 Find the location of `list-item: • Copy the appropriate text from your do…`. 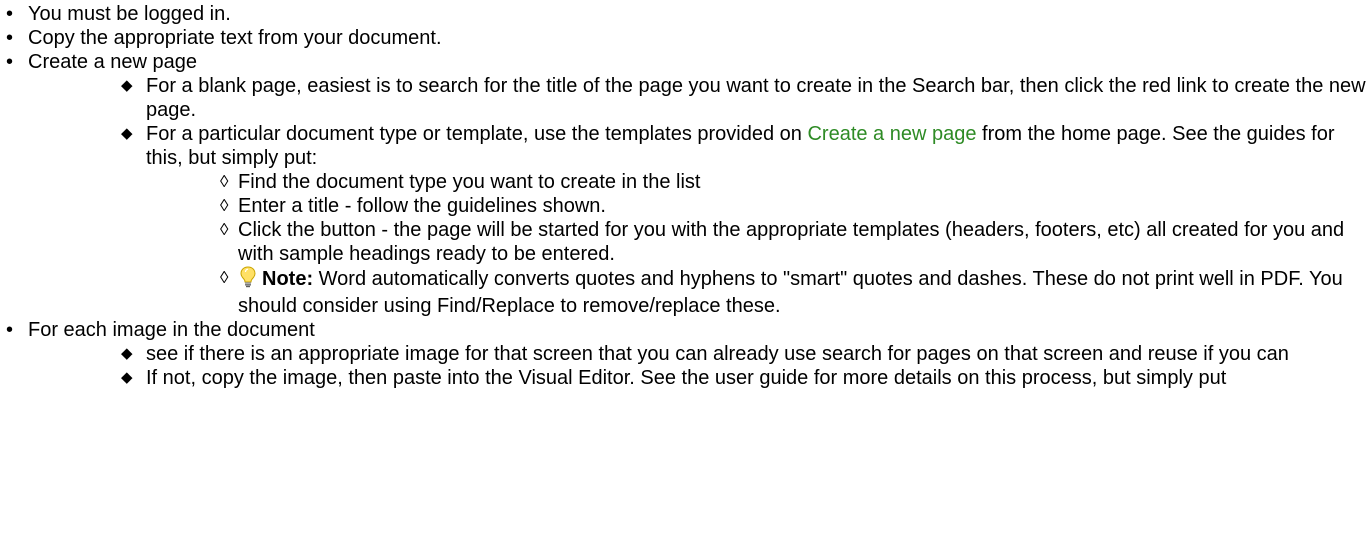

list-item: • Copy the appropriate text from your do… is located at coordinates (689, 38).